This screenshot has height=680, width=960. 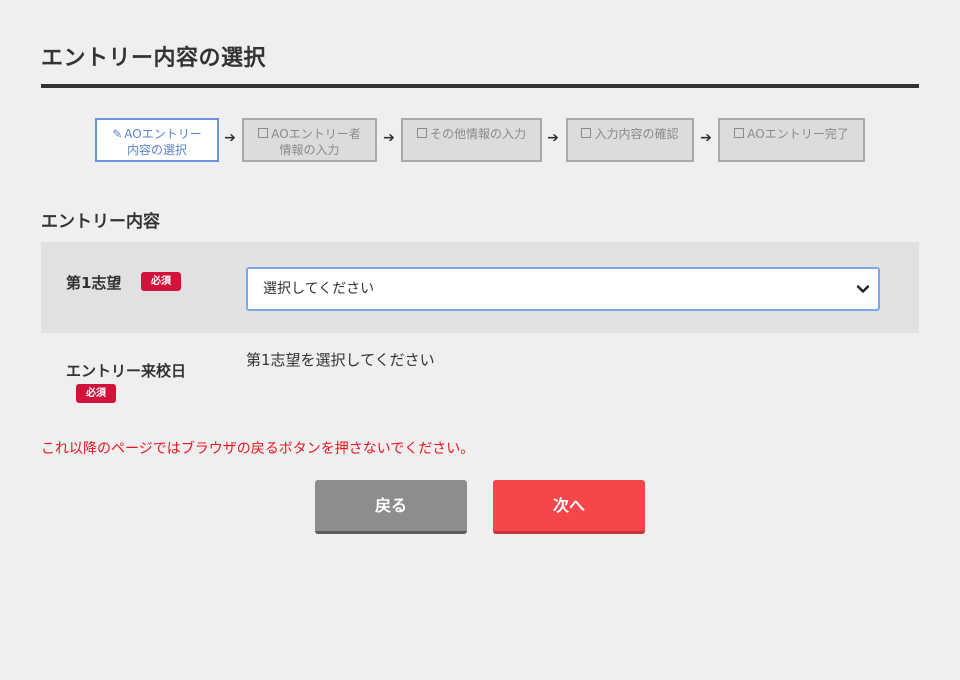 I want to click on entry-date-row: エントリー来校日 必須 第1志望を選択してください, so click(x=480, y=375).